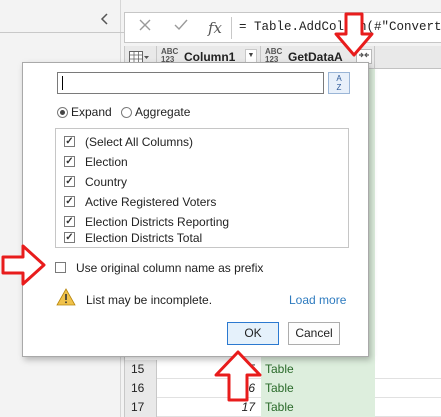 The image size is (441, 417). I want to click on expand-label: Expand, so click(91, 112).